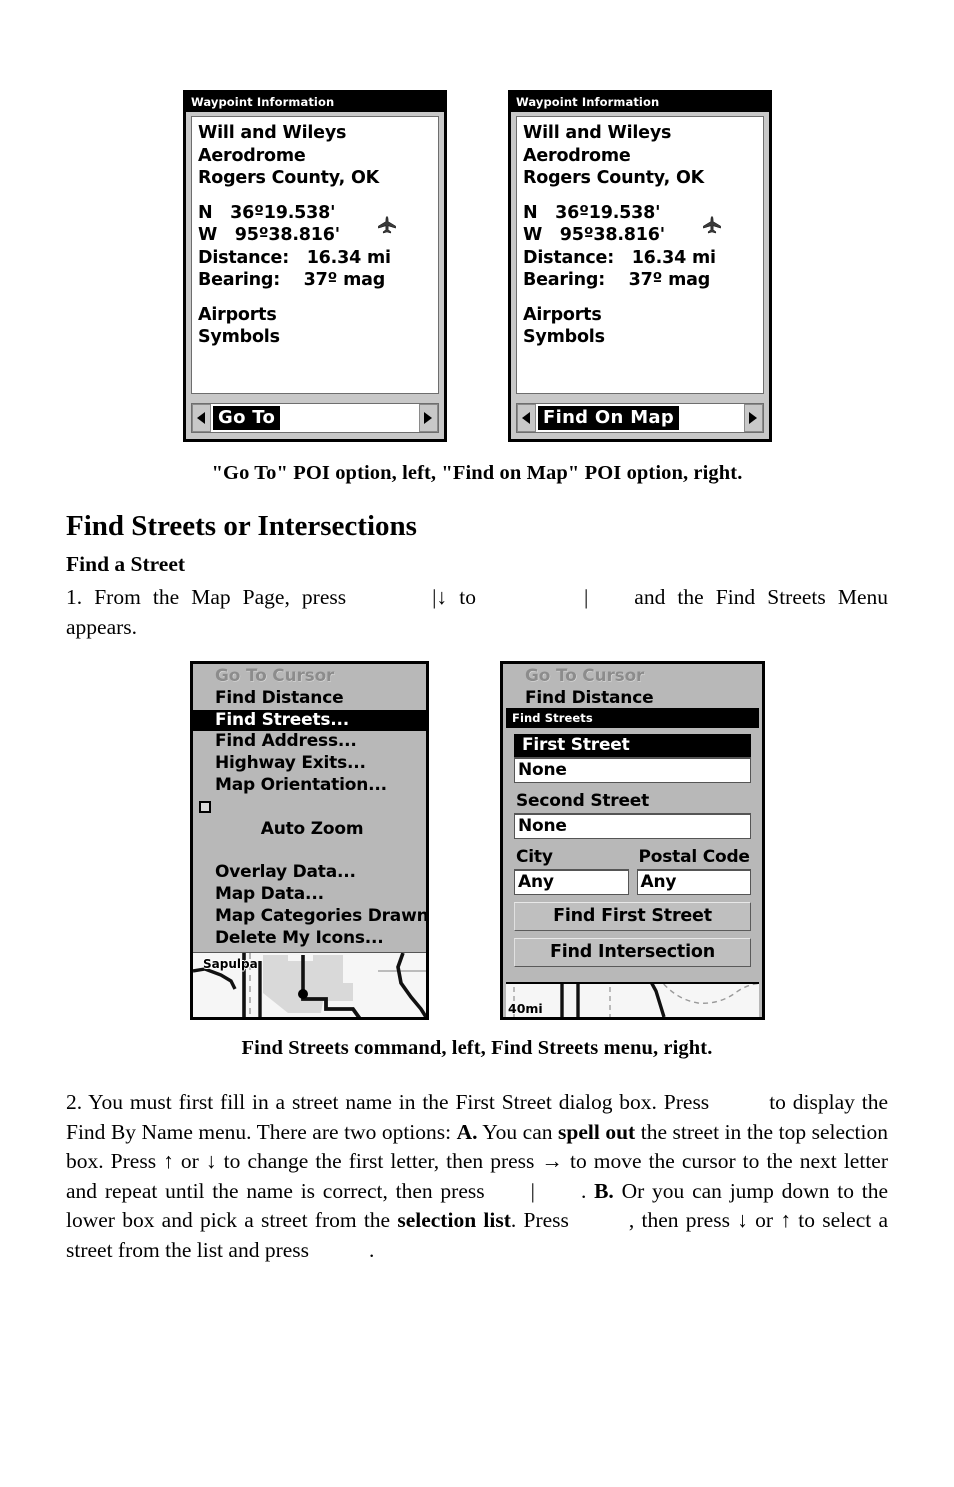  Describe the element at coordinates (632, 770) in the screenshot. I see `first-street-input: None` at that location.